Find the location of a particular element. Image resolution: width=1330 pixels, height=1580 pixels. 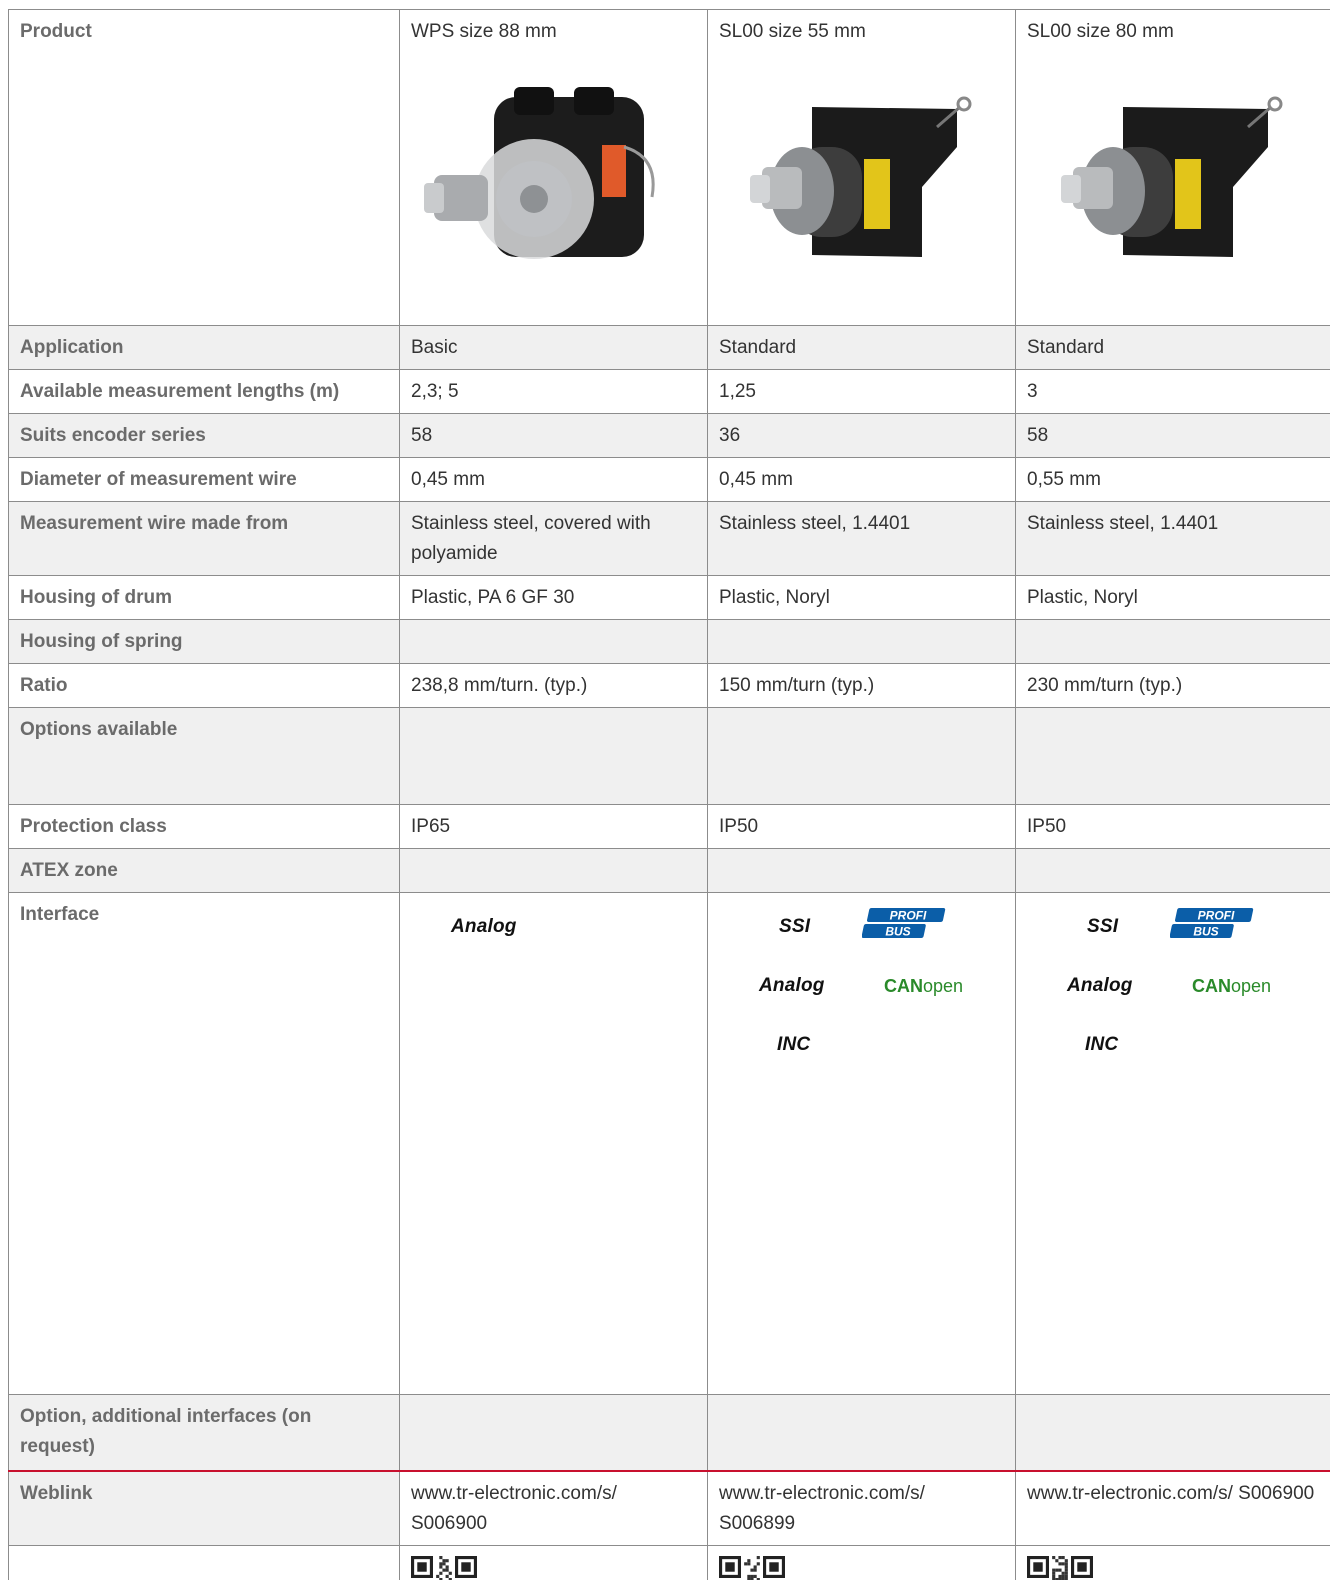

ratio-value: 150 mm/turn (typ.) is located at coordinates (861, 685).